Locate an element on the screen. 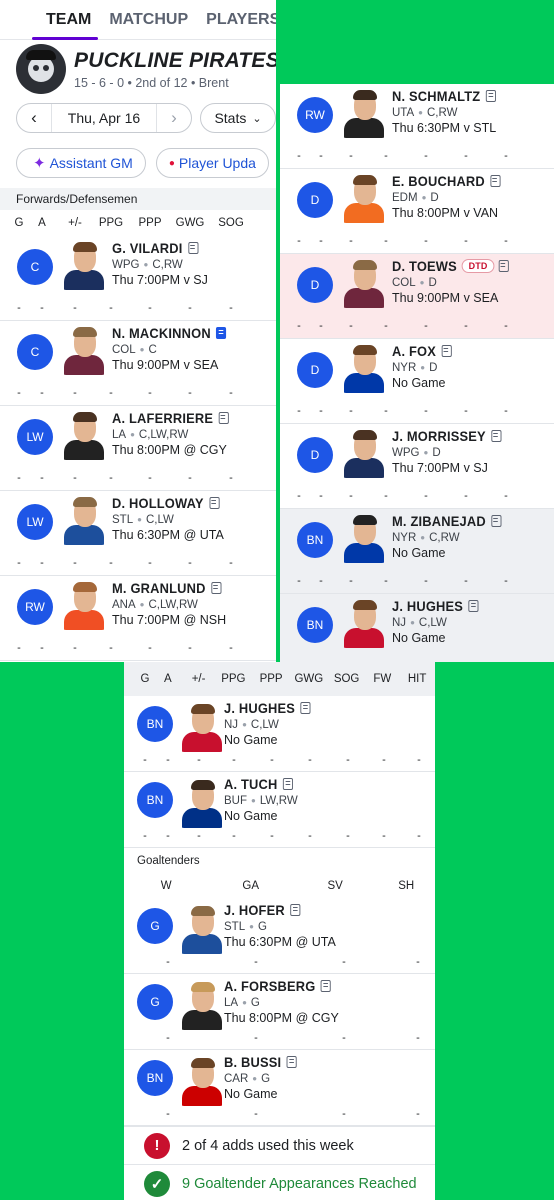 Image resolution: width=554 pixels, height=1200 pixels. player-name: N. MACKINNON is located at coordinates (161, 333).